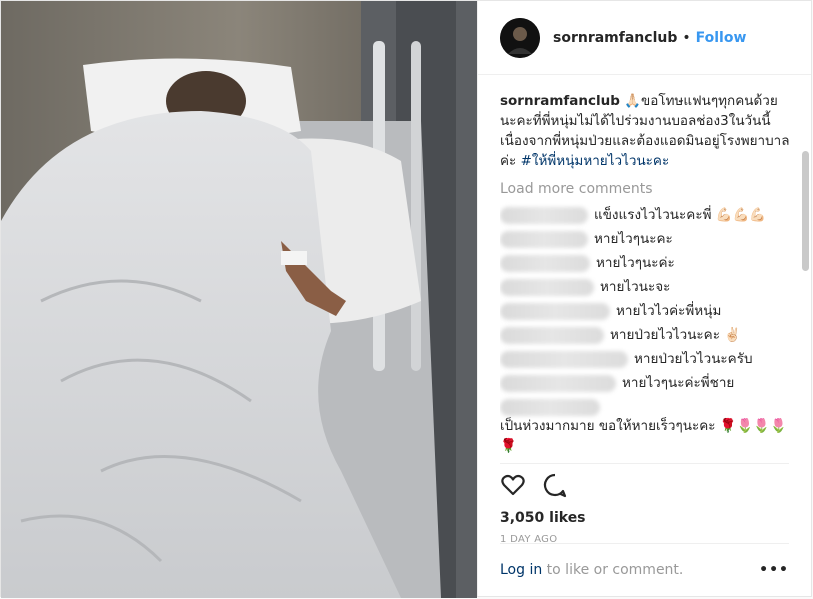 The image size is (813, 599). Describe the element at coordinates (676, 335) in the screenshot. I see `comment-text: หายป่วยไวไวนะคะ ✌🏻` at that location.